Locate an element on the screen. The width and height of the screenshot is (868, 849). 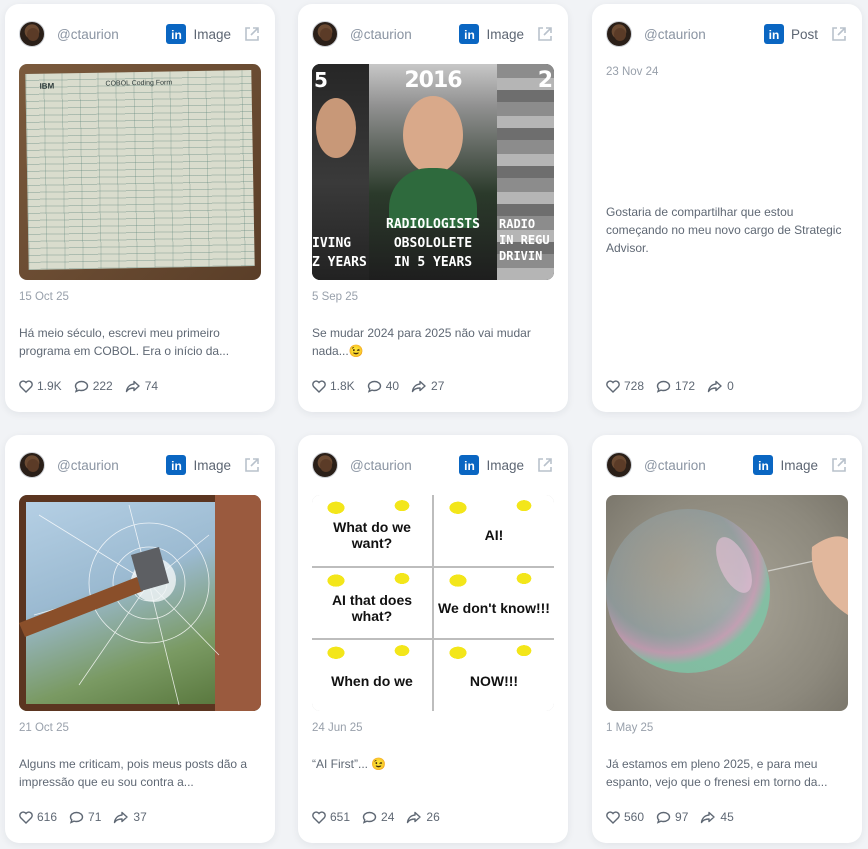
comments-stat: 97 is located at coordinates (672, 817).